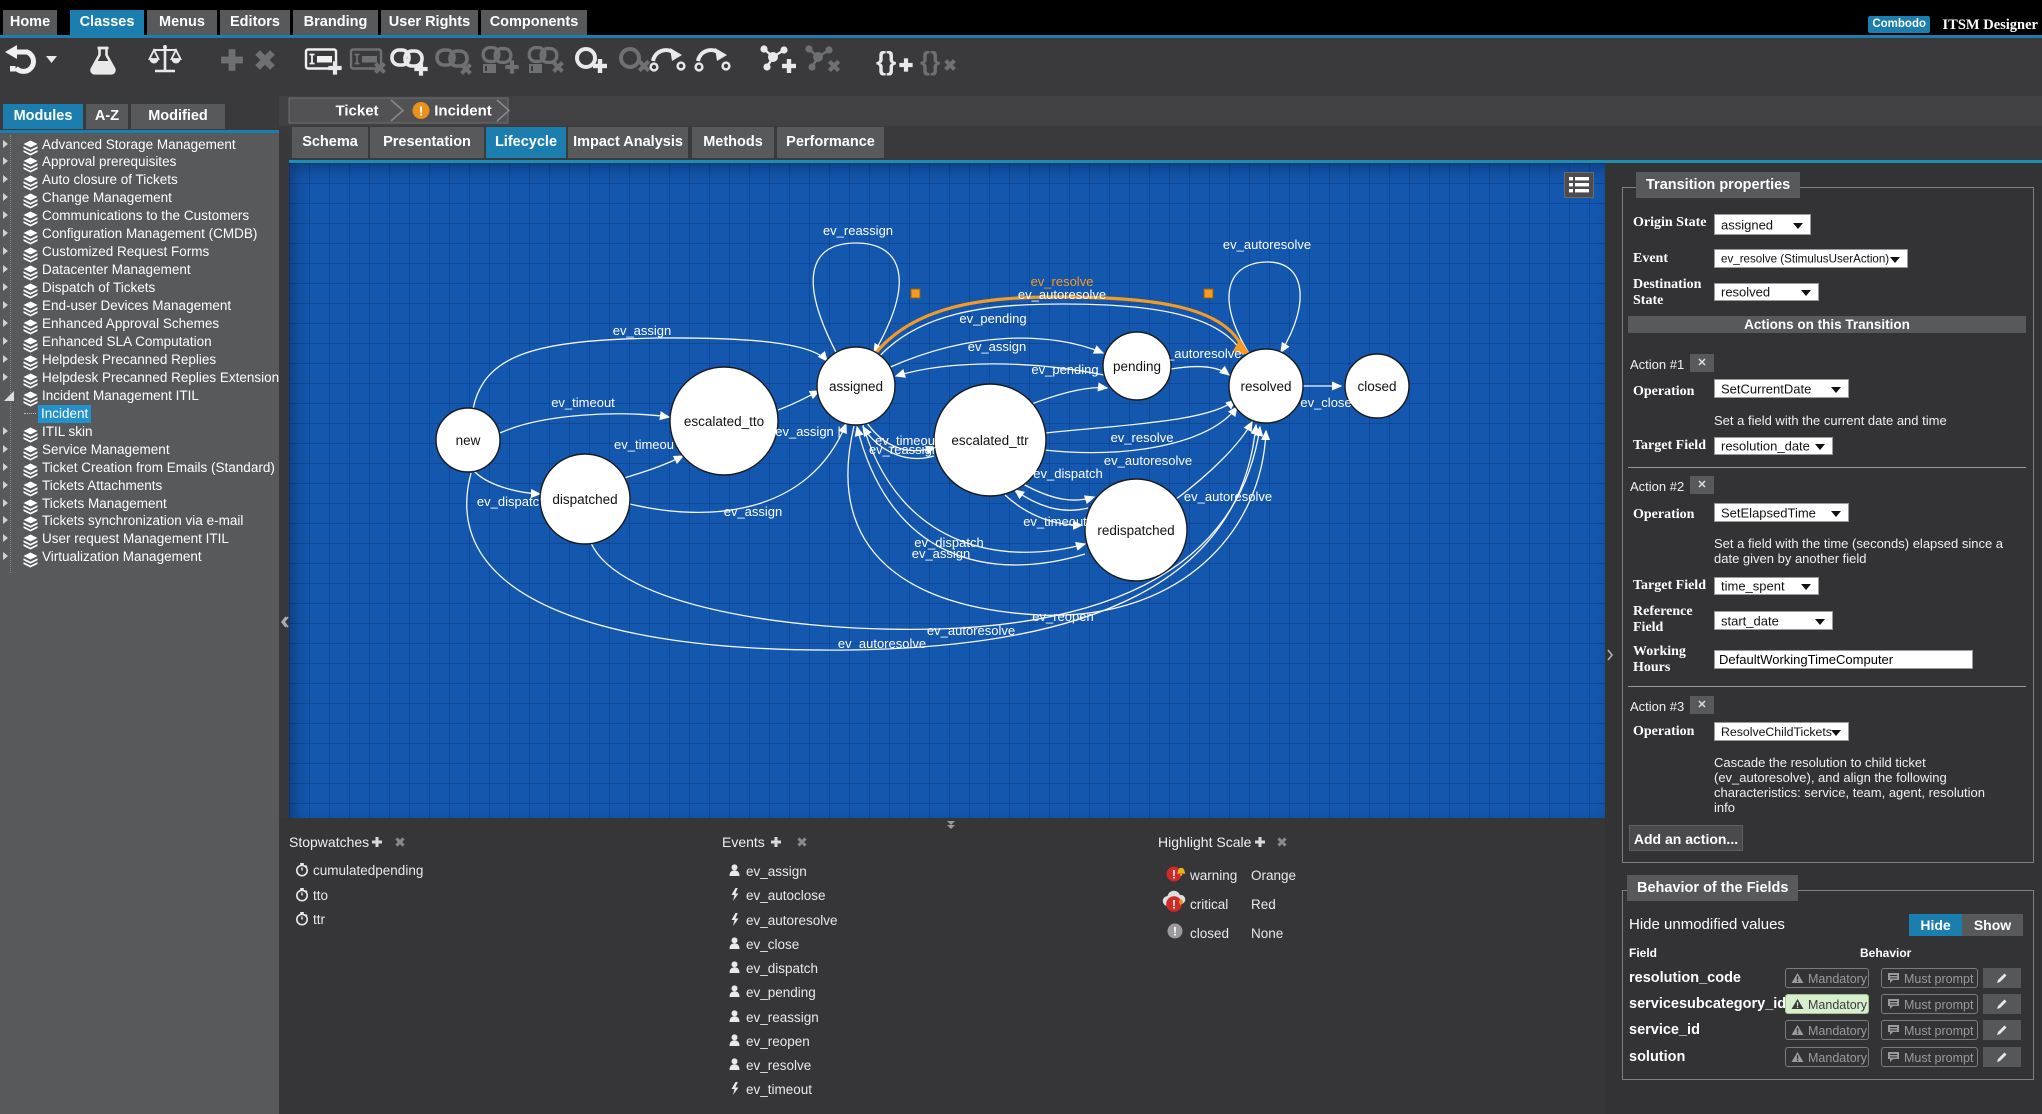 Image resolution: width=2042 pixels, height=1114 pixels. What do you see at coordinates (463, 111) in the screenshot?
I see `svg-text: Incident` at bounding box center [463, 111].